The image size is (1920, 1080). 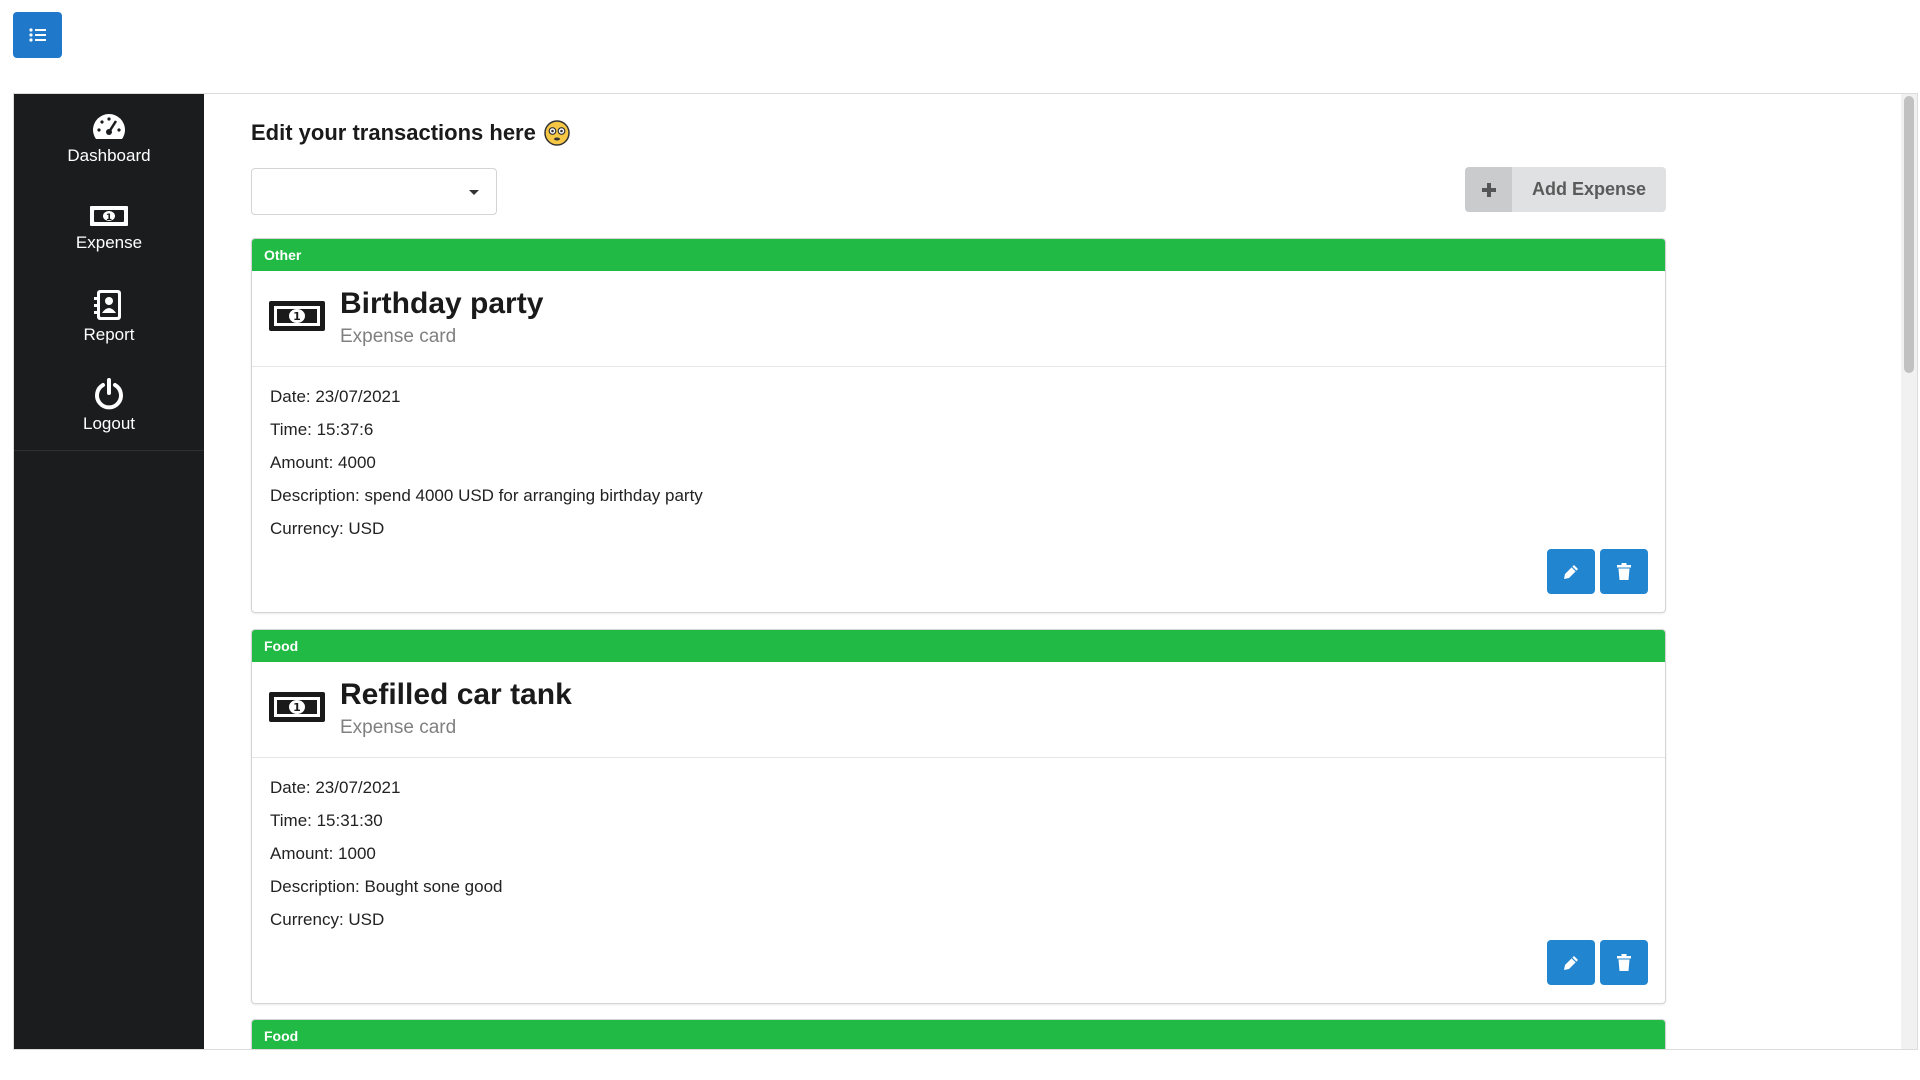 What do you see at coordinates (1589, 189) in the screenshot?
I see `add-expense-label: Add Expense` at bounding box center [1589, 189].